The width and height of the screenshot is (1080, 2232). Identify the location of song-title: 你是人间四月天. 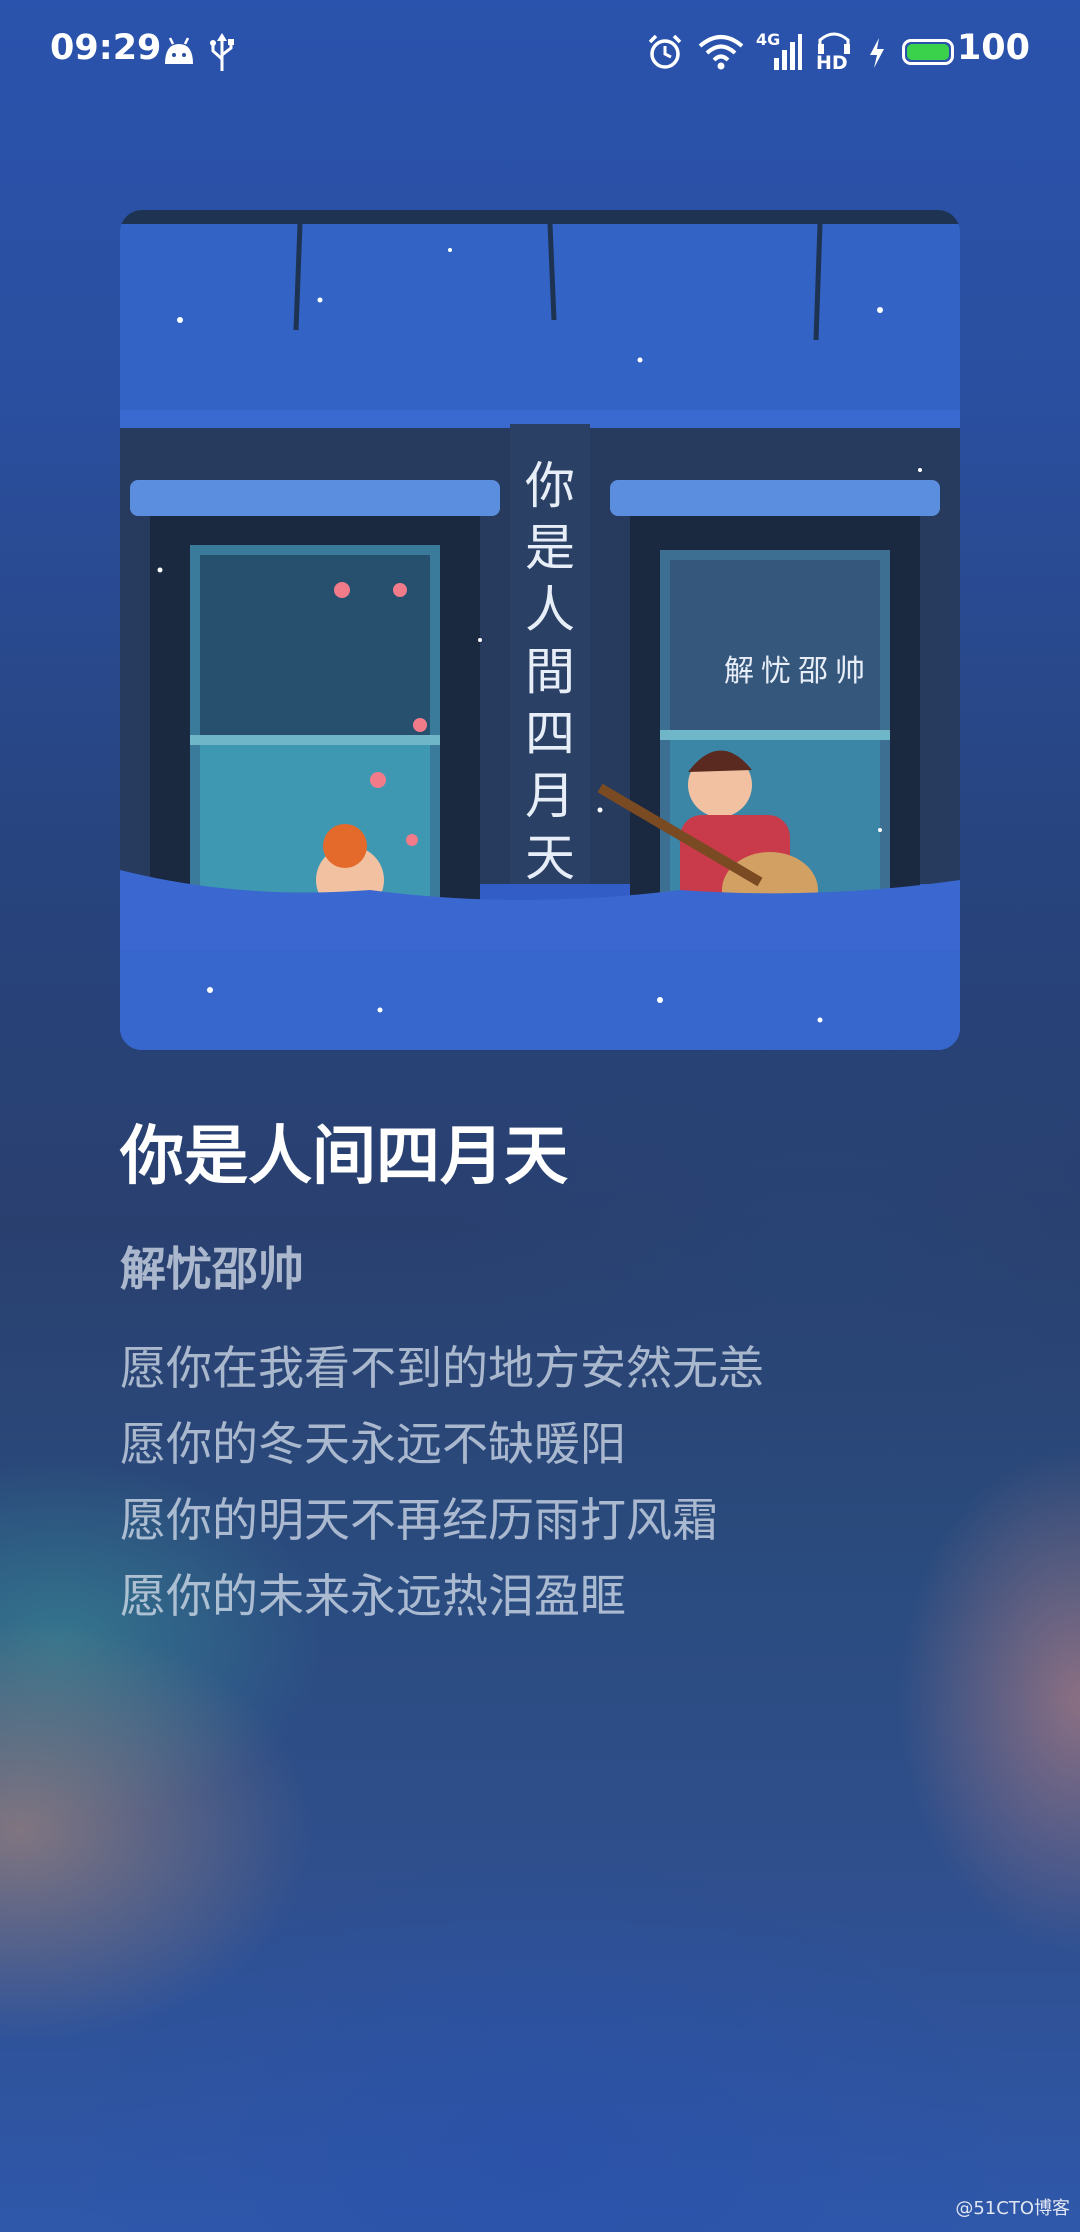
(344, 1157).